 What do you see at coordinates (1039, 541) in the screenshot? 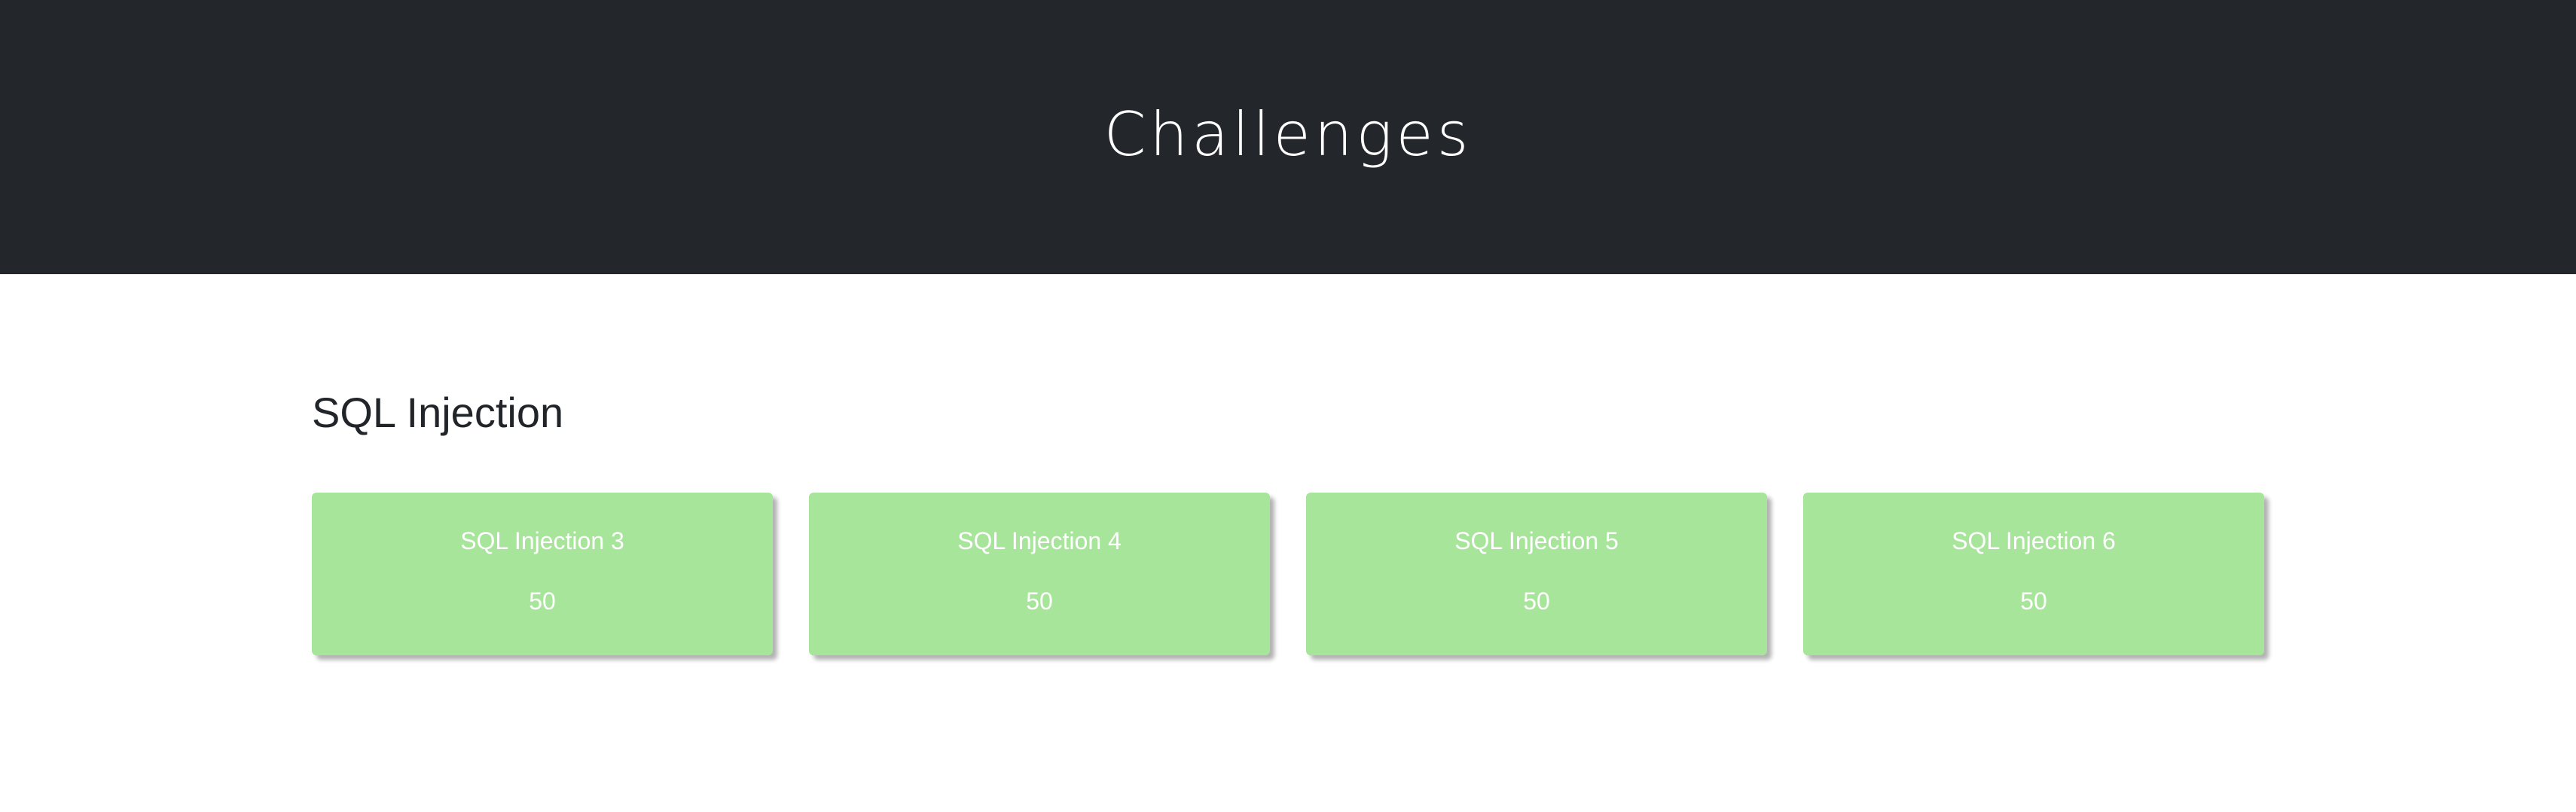
I see `challenge-name: SQL Injection 4` at bounding box center [1039, 541].